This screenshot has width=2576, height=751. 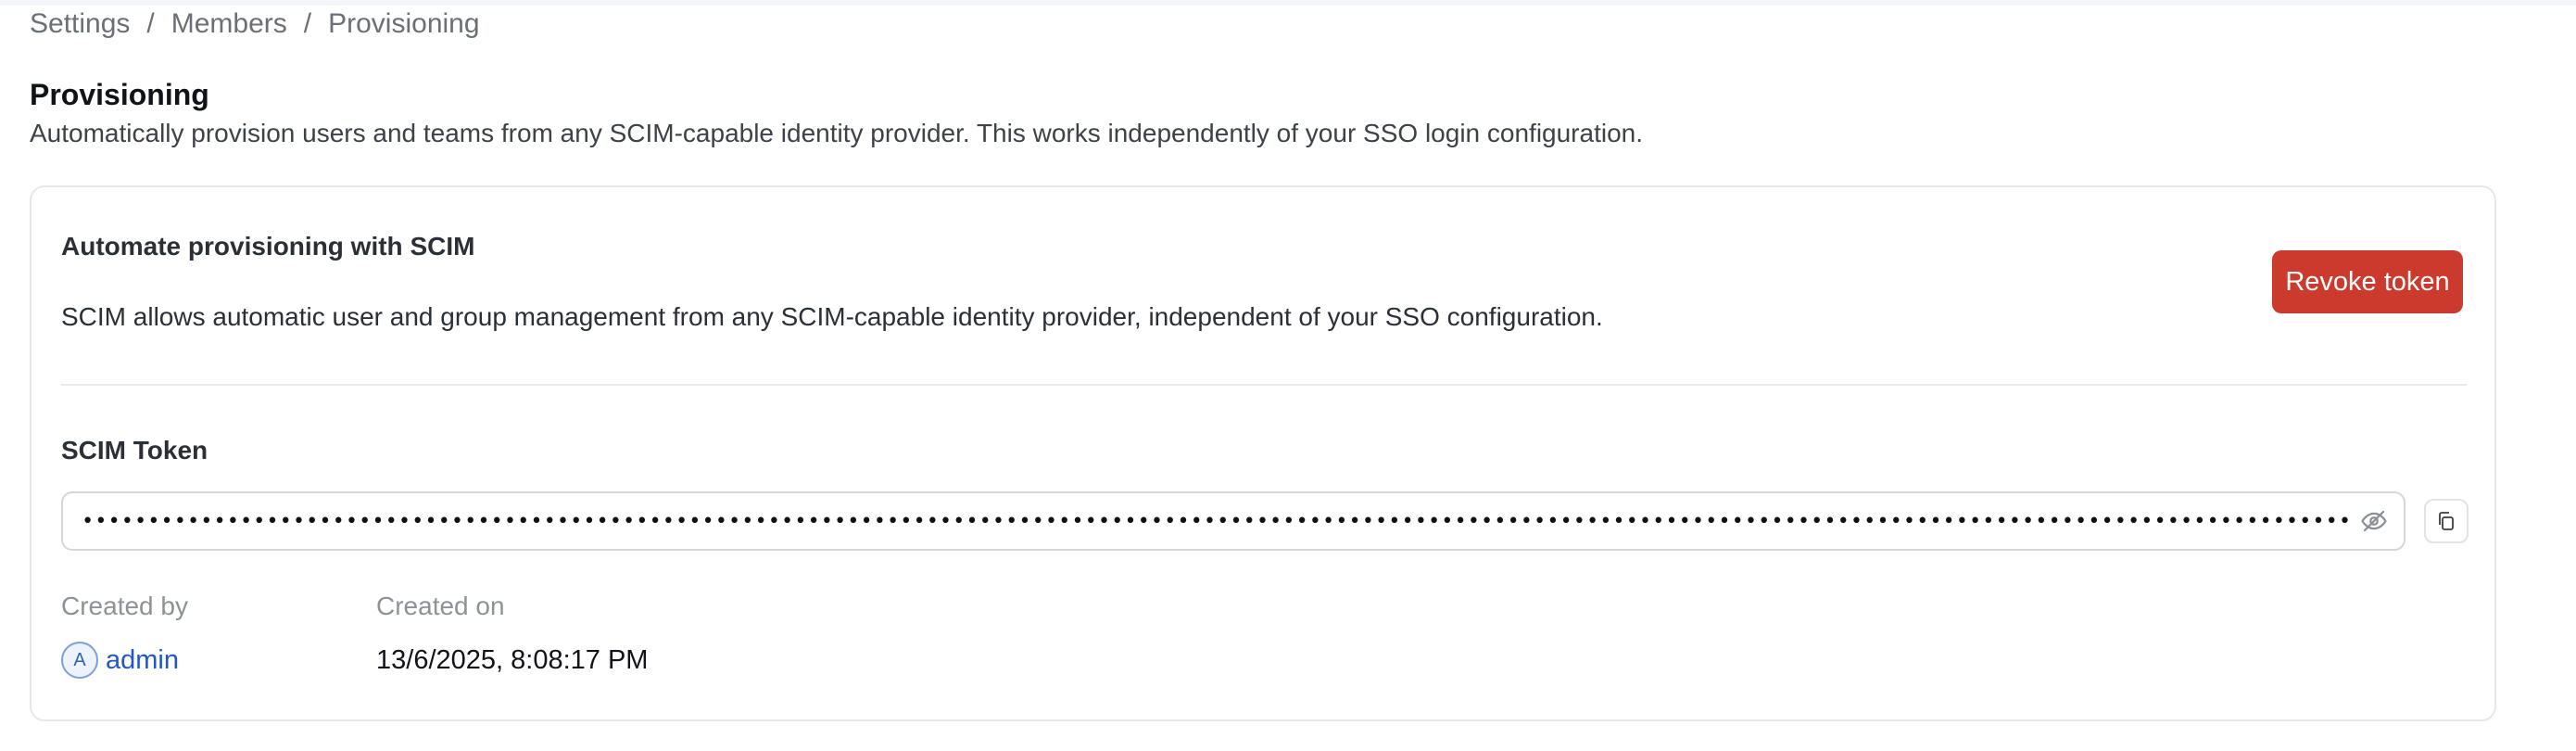 What do you see at coordinates (2367, 281) in the screenshot?
I see `revoke-token-button: Revoke token` at bounding box center [2367, 281].